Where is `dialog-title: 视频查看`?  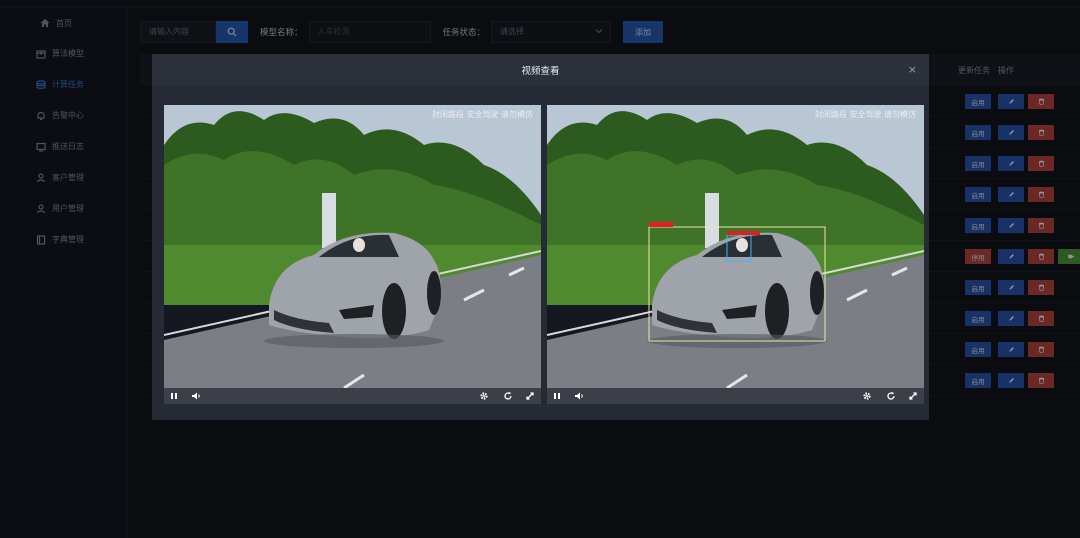 dialog-title: 视频查看 is located at coordinates (540, 71).